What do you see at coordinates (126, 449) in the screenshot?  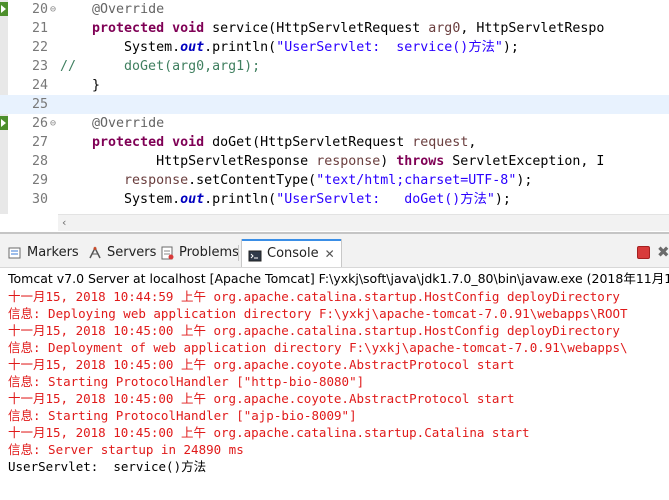 I see `console-line: 信息: Server startup in 24890 ms` at bounding box center [126, 449].